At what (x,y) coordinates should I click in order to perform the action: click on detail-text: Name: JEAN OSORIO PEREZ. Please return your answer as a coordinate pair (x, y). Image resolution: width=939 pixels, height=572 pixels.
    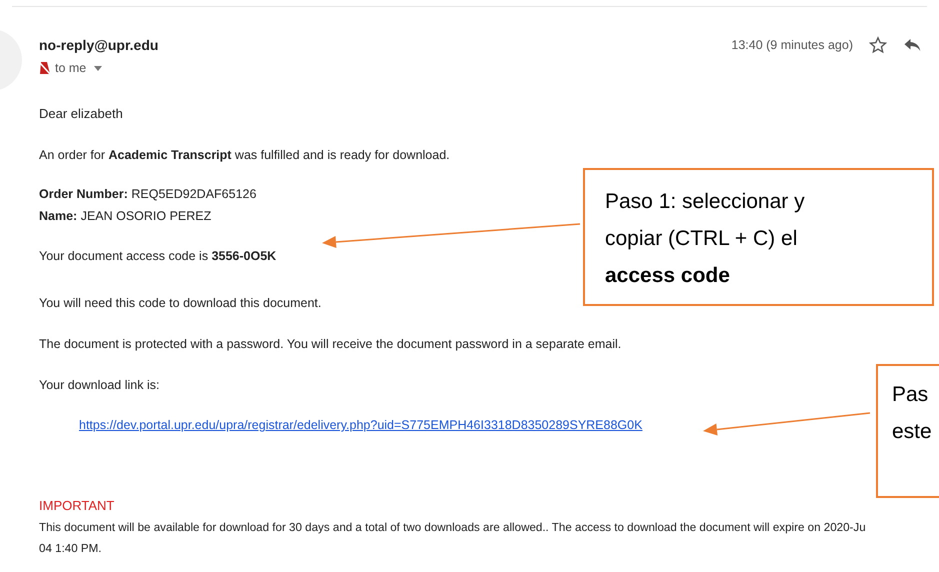
    Looking at the image, I should click on (125, 216).